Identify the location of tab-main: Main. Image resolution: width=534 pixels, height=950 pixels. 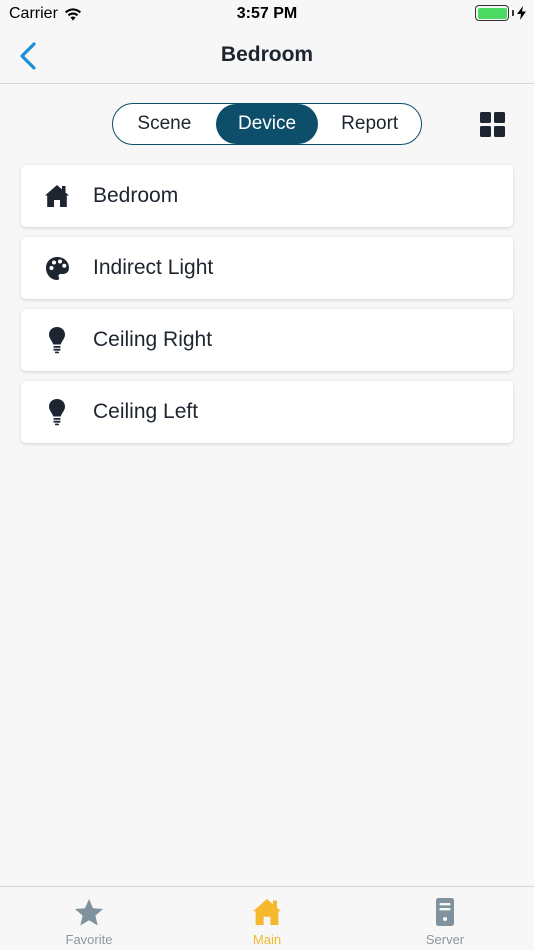
(267, 918).